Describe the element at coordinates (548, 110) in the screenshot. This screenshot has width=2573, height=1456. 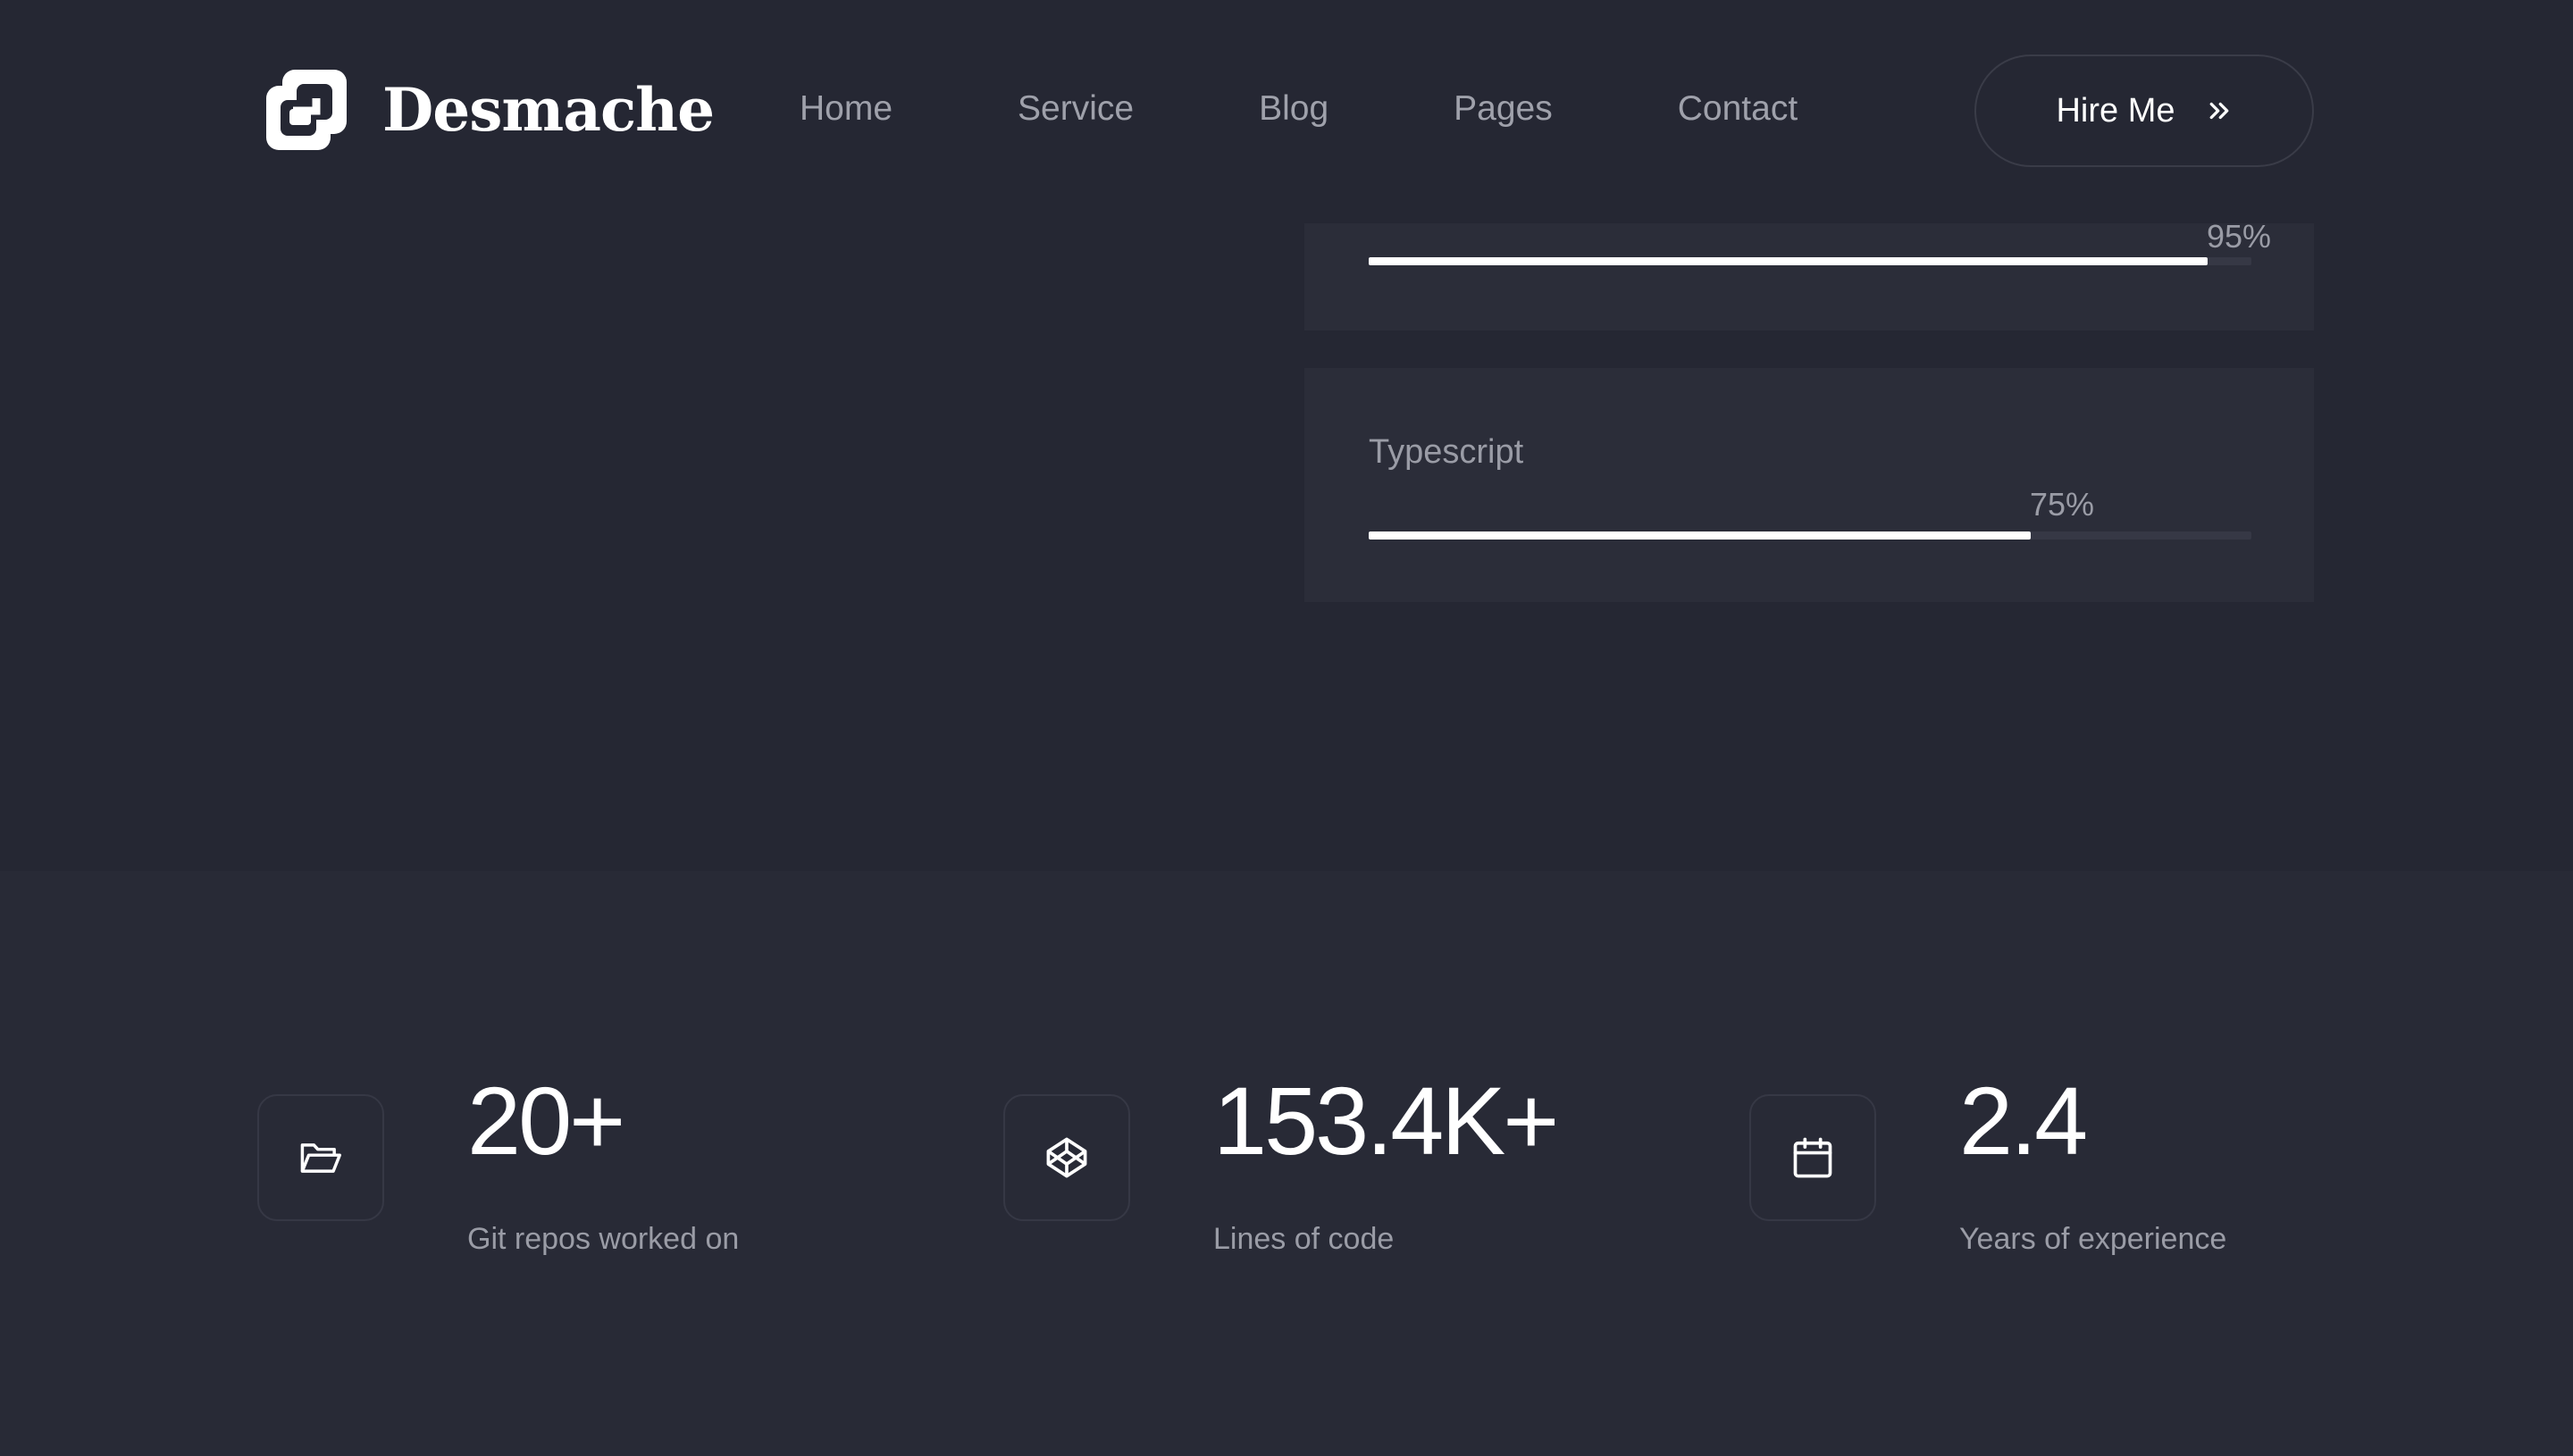
I see `brand-name: Desmache` at that location.